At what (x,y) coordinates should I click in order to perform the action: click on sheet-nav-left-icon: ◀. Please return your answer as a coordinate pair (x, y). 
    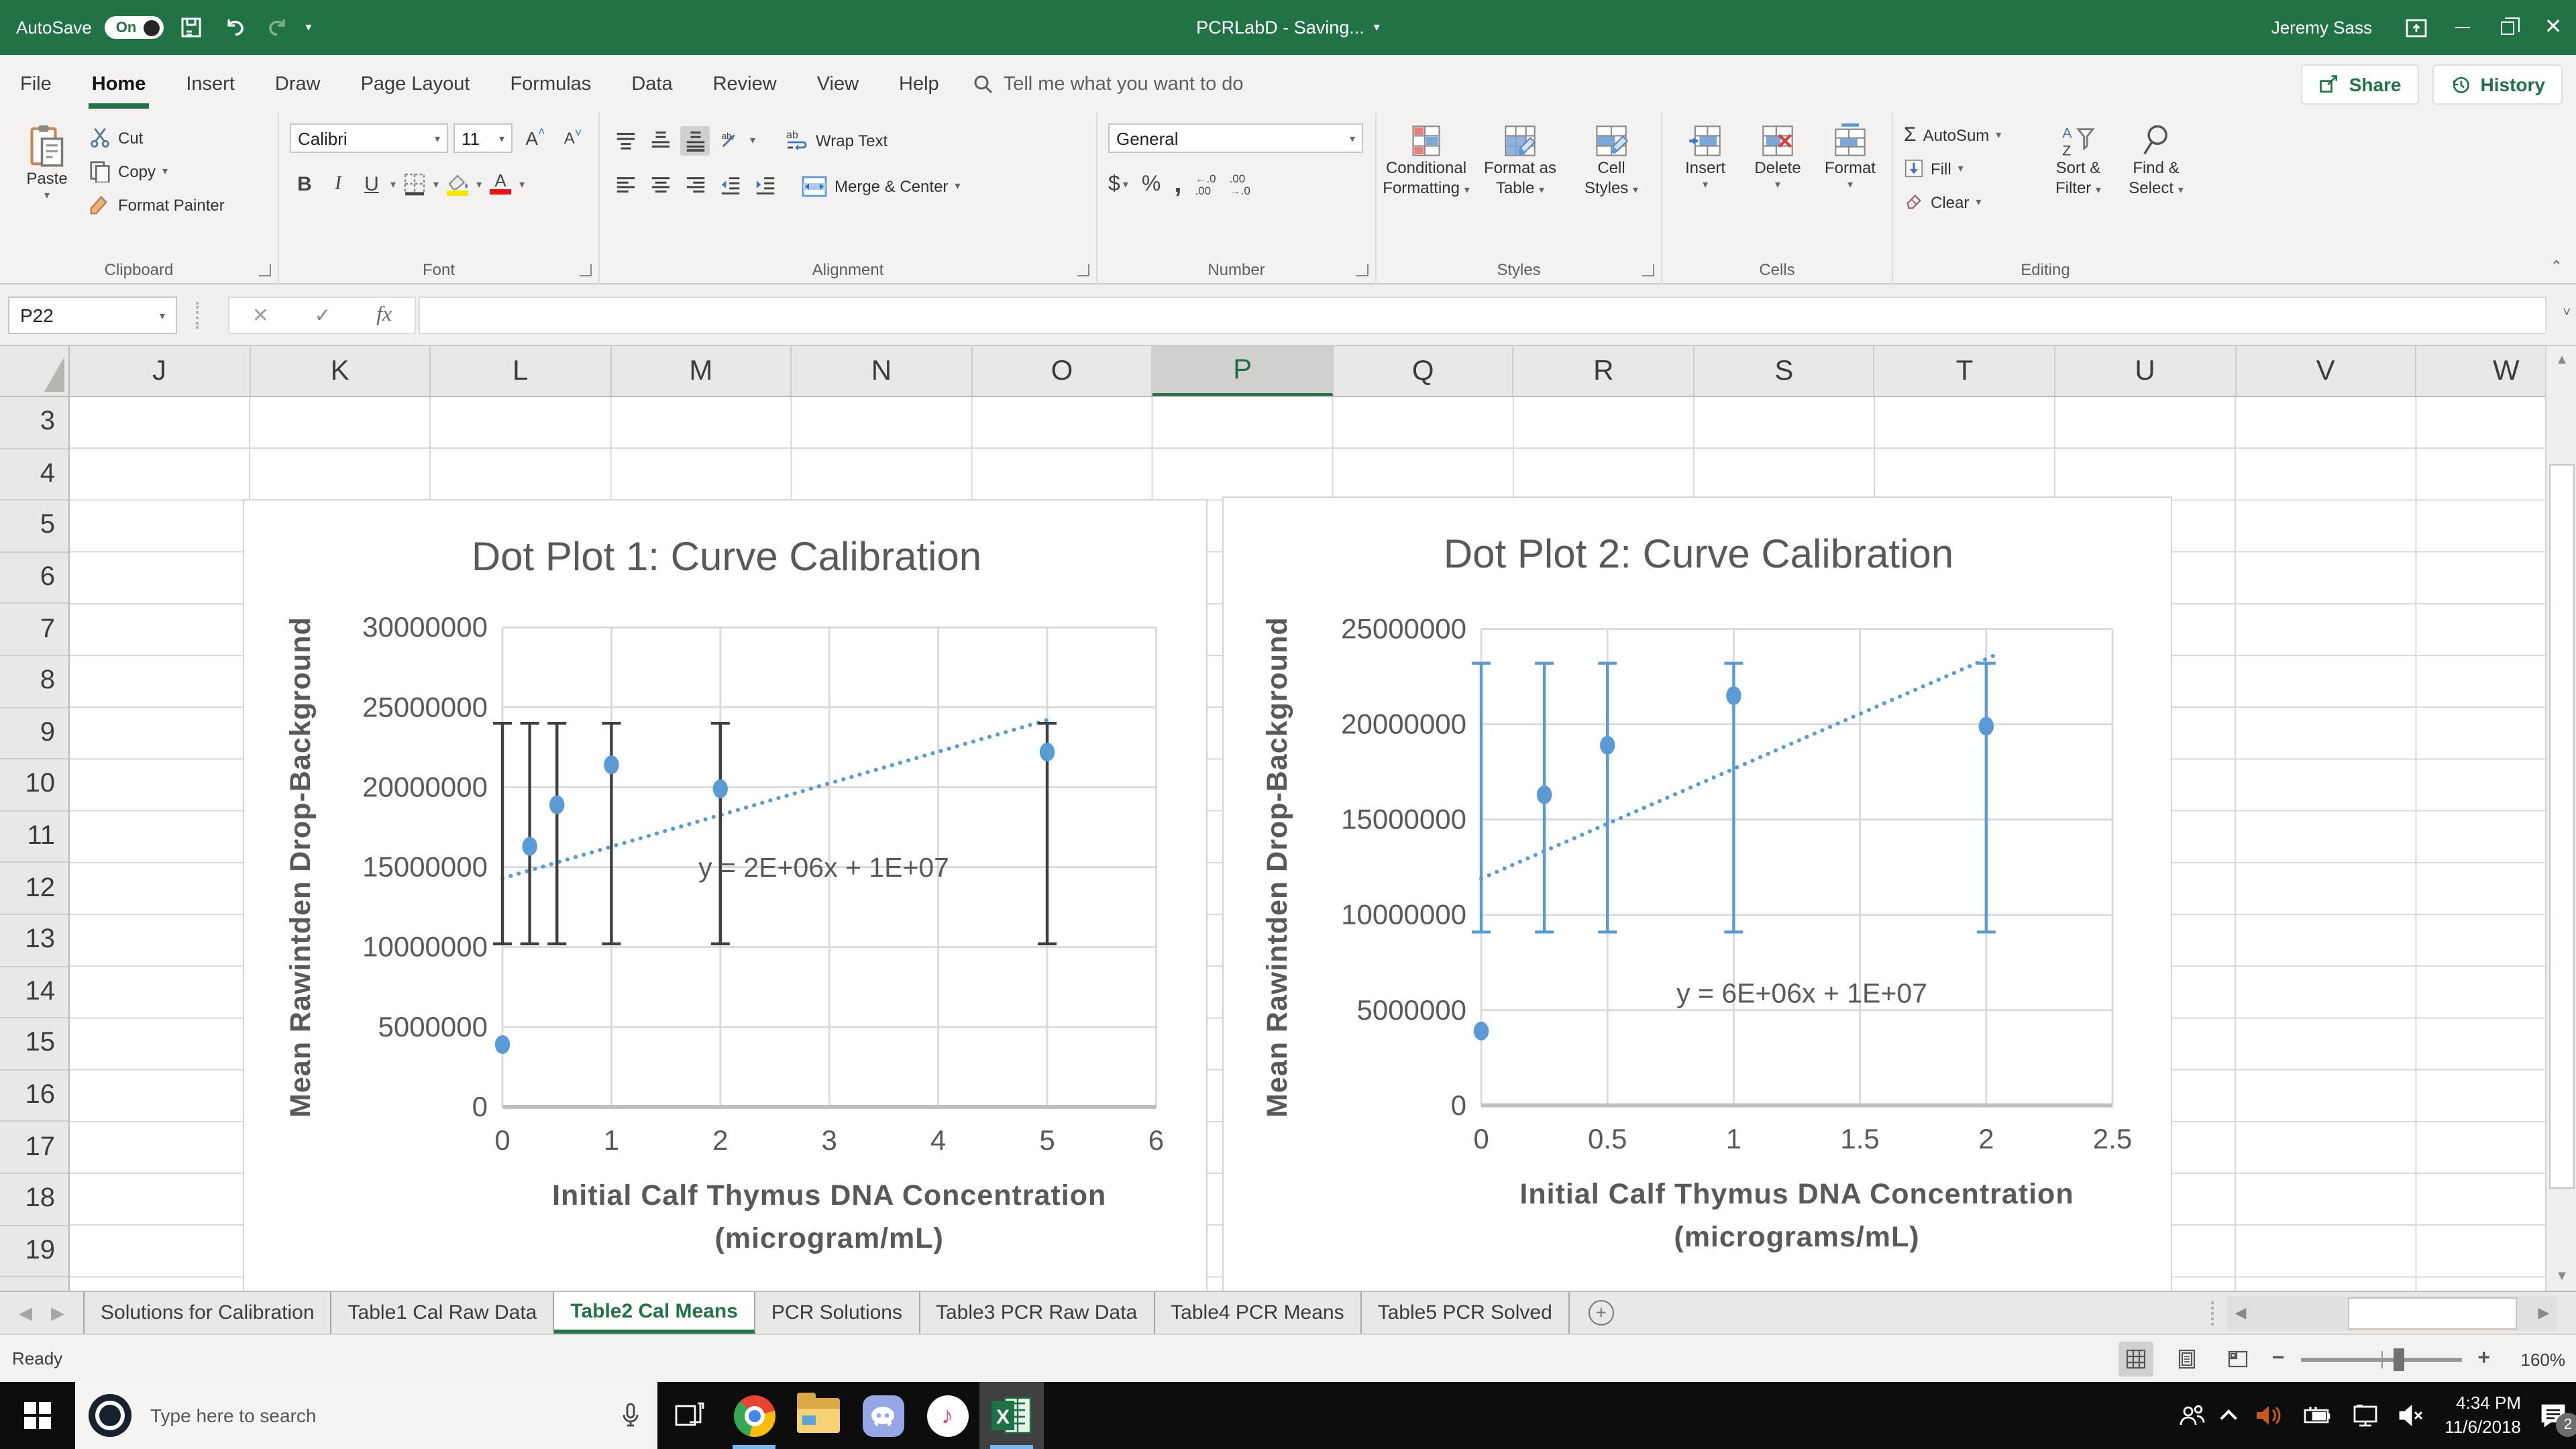
    Looking at the image, I should click on (25, 1313).